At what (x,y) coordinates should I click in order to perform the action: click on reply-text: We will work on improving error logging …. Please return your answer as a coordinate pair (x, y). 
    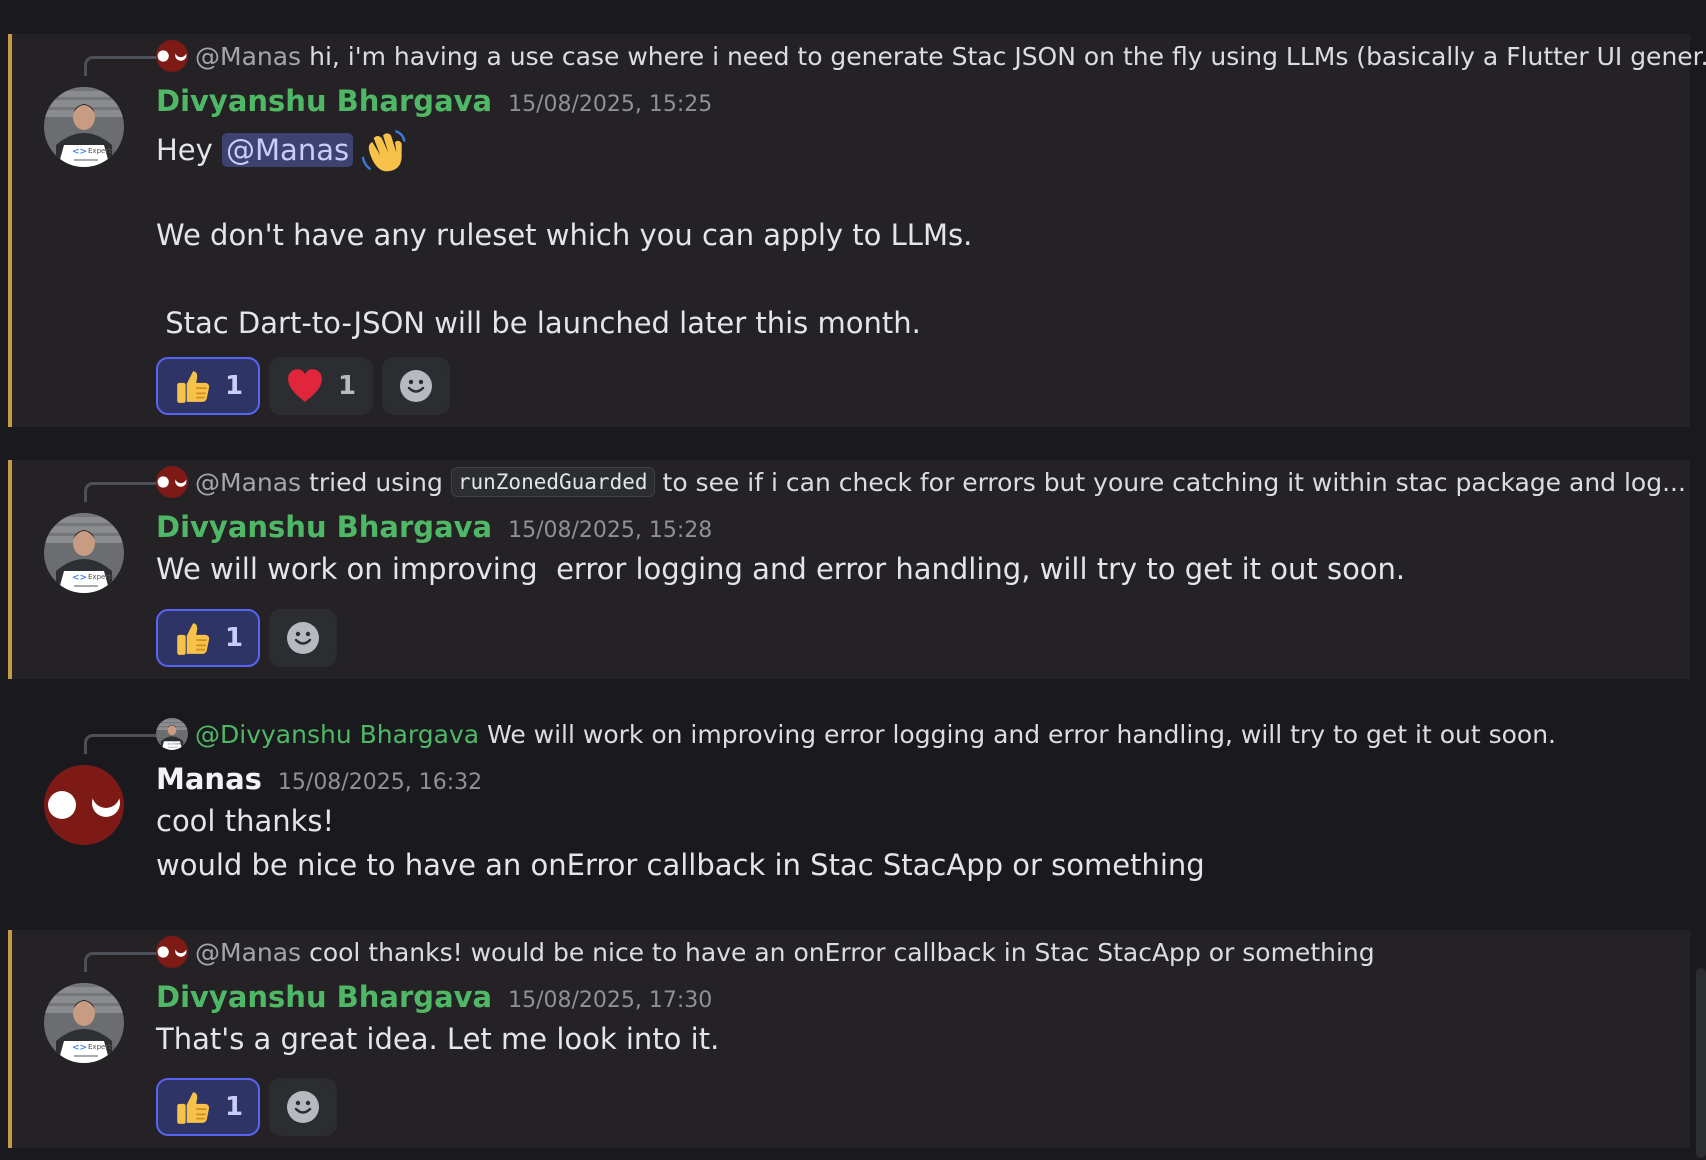
    Looking at the image, I should click on (1021, 734).